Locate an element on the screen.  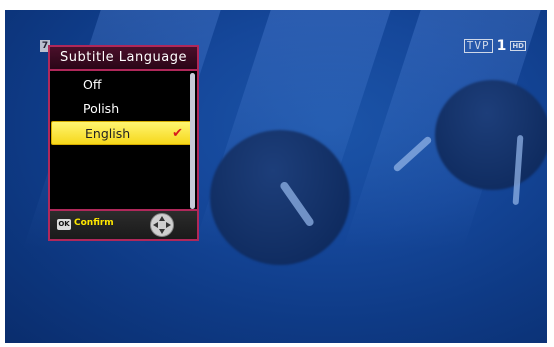
arrow-left-icon is located at coordinates (155, 225).